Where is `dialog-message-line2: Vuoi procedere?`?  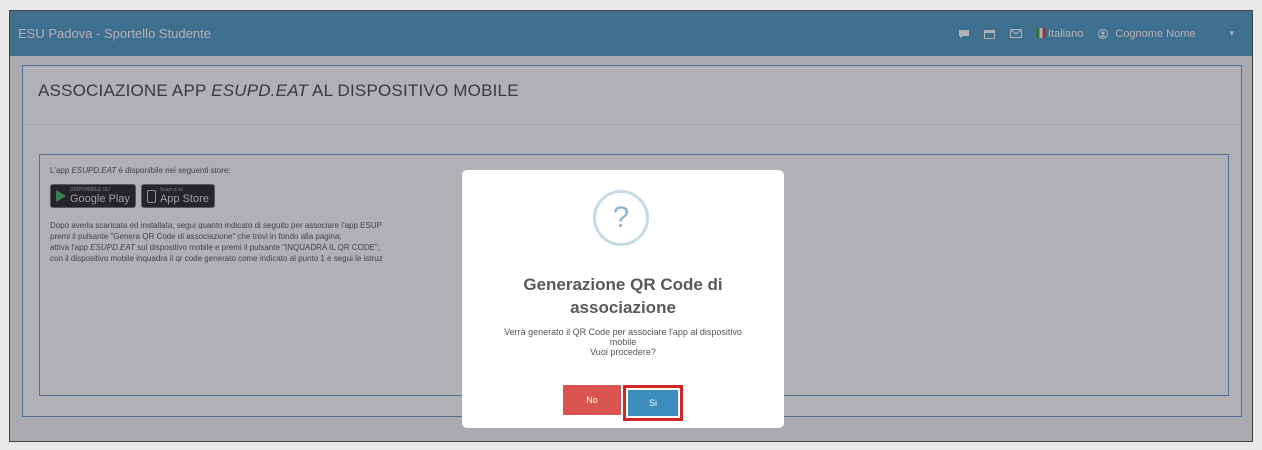
dialog-message-line2: Vuoi procedere? is located at coordinates (623, 352).